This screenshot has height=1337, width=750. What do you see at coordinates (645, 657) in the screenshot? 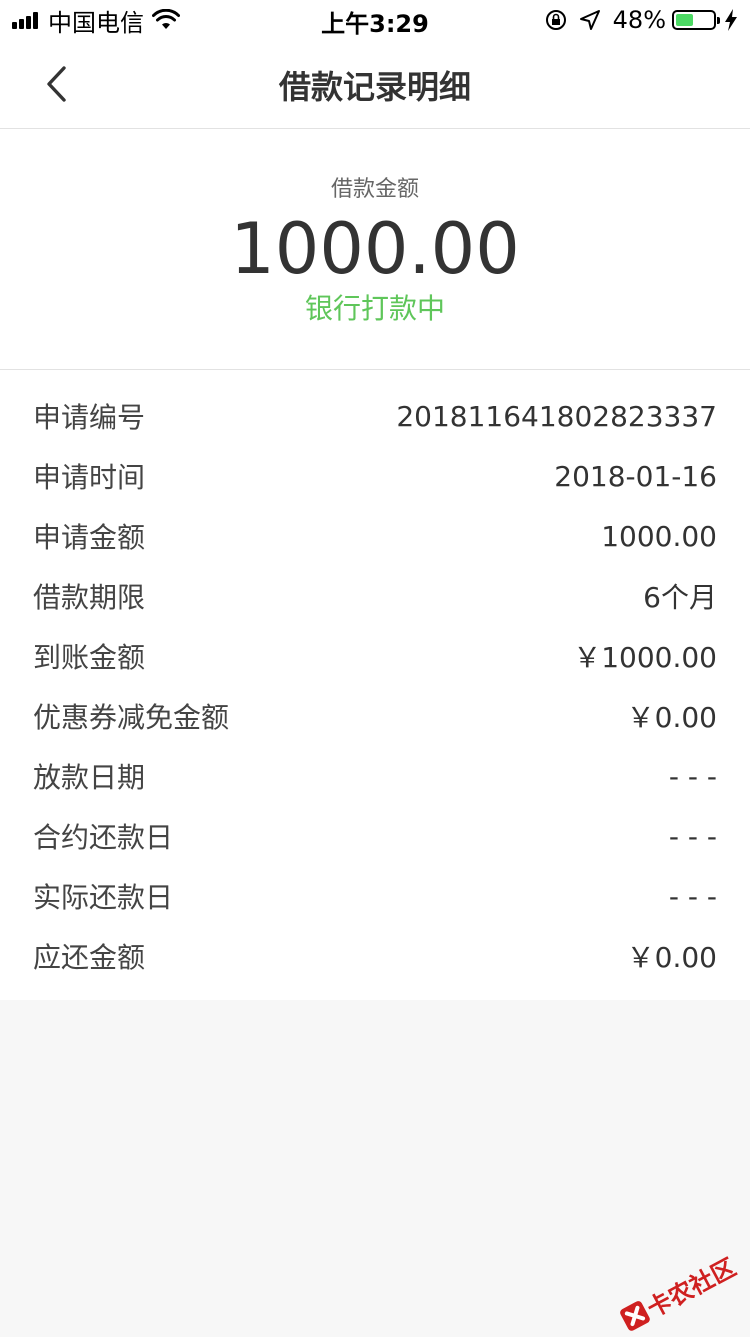
I see `detail-value: ￥1000.00` at bounding box center [645, 657].